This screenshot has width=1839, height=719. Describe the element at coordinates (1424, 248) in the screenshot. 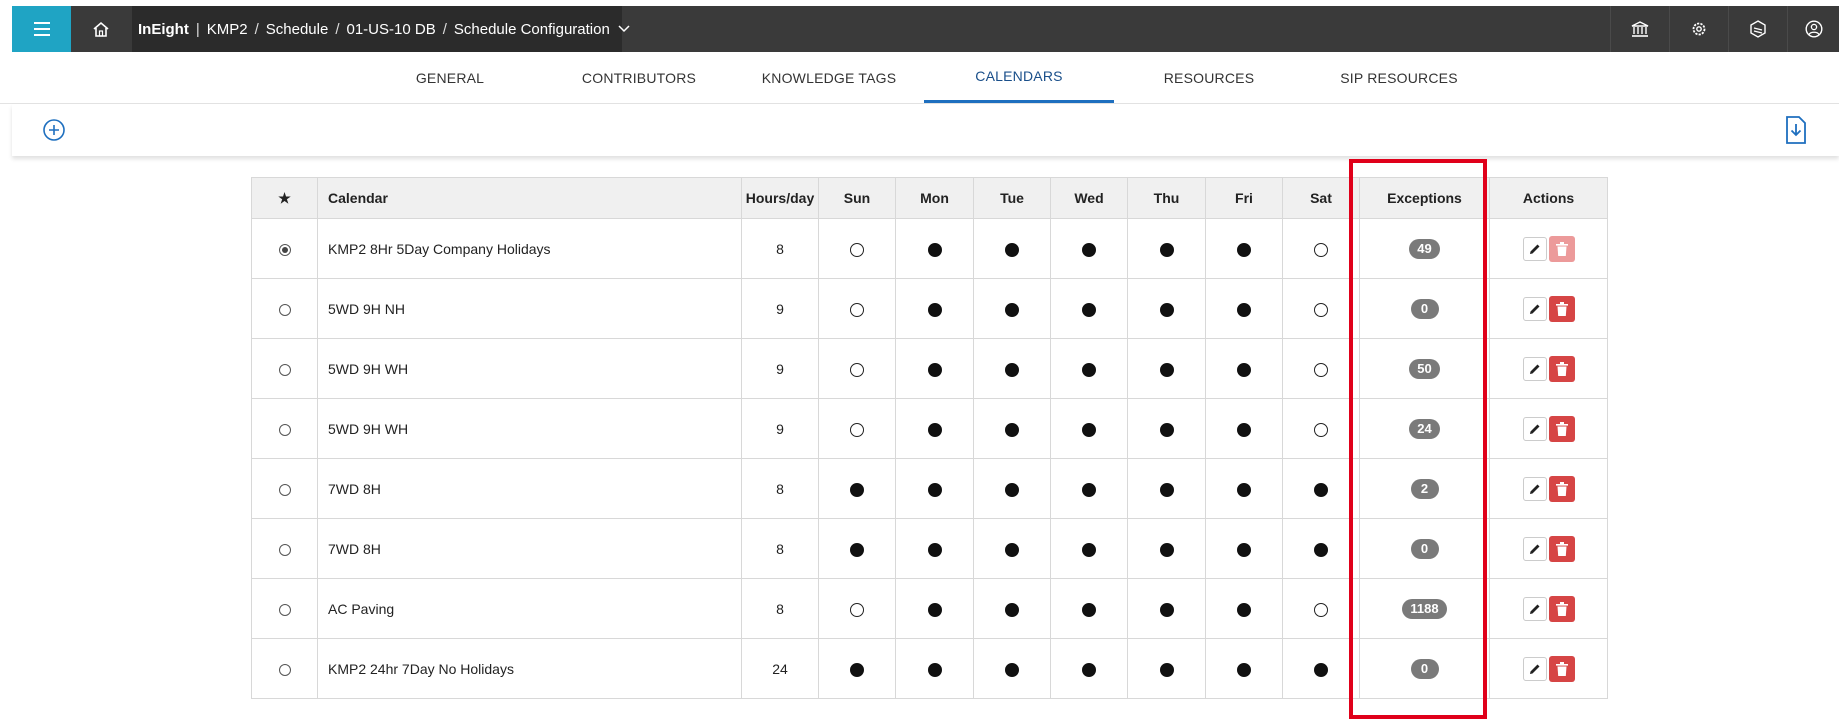

I see `exceptions-badge: 49` at that location.